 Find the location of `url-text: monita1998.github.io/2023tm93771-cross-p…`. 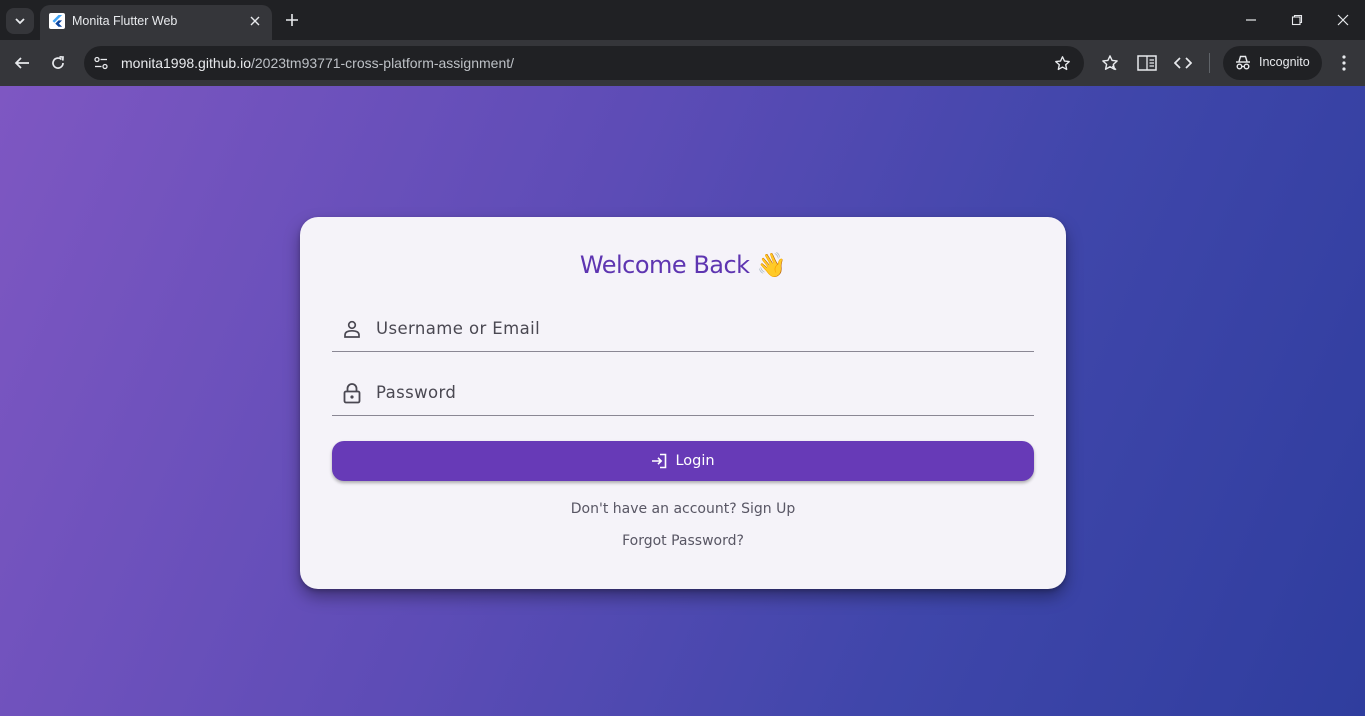

url-text: monita1998.github.io/2023tm93771-cross-p… is located at coordinates (317, 63).